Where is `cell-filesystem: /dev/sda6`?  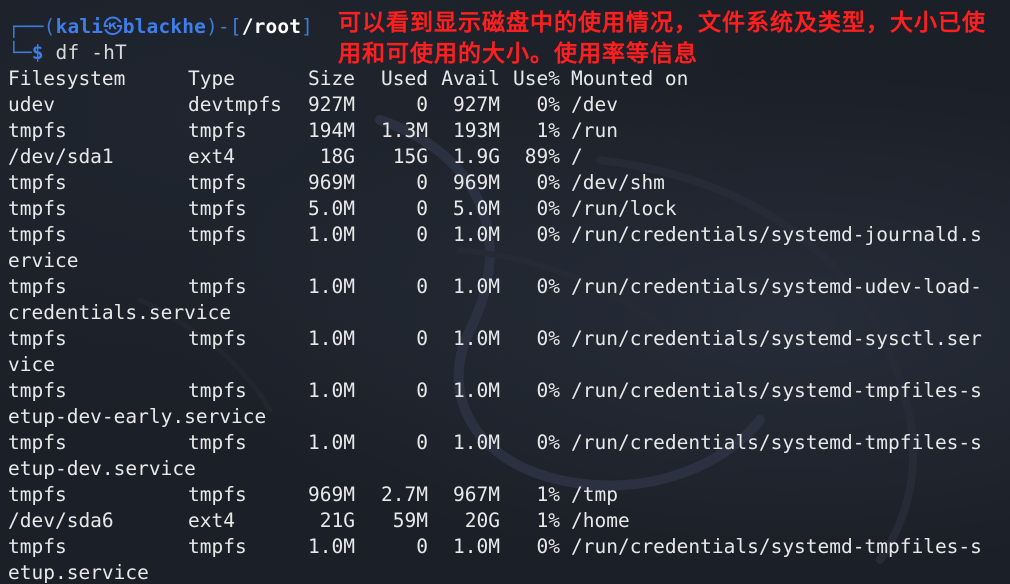 cell-filesystem: /dev/sda6 is located at coordinates (61, 520).